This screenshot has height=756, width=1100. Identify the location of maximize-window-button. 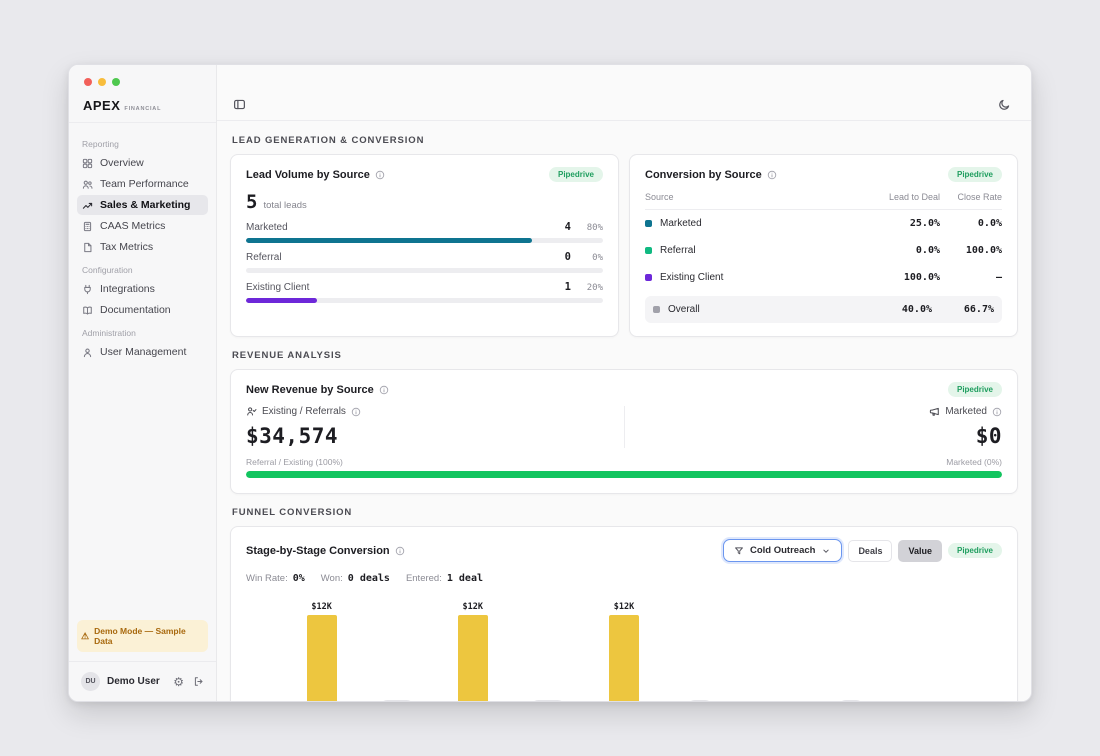
(116, 82).